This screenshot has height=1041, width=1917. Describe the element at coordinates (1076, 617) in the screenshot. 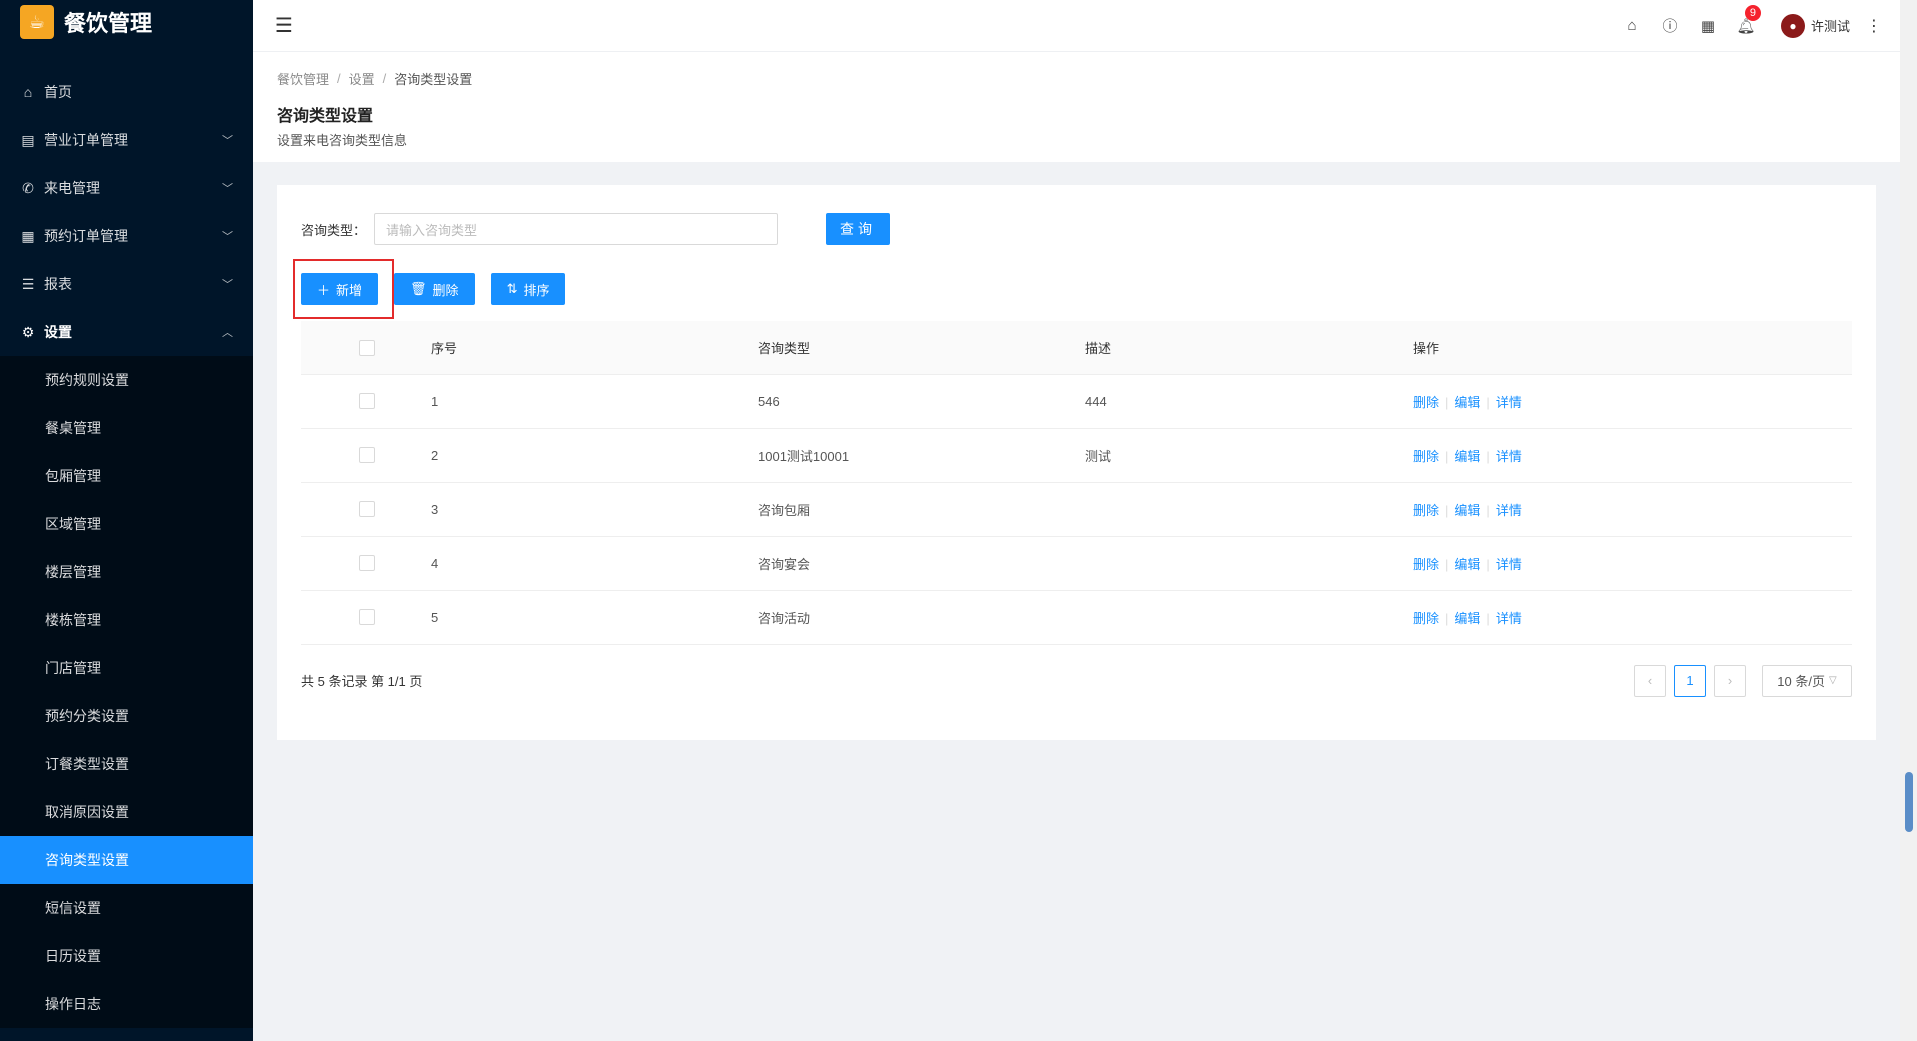

I see `table-row: 5 咨询活动 删除 | 编辑 | 详情` at that location.